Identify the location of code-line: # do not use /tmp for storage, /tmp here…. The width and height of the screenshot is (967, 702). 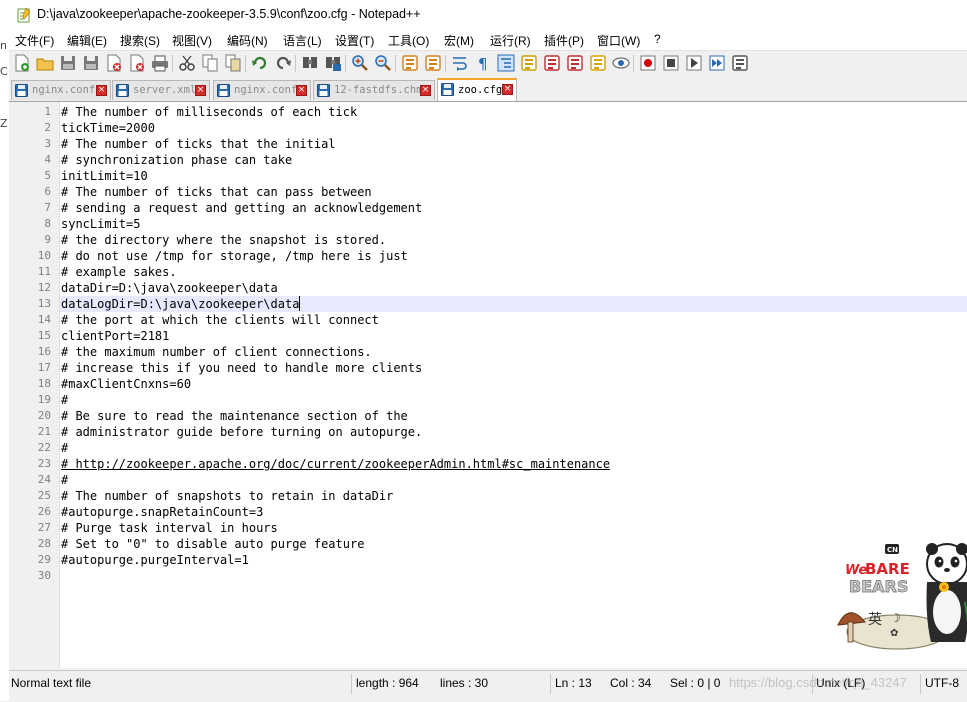
(234, 256).